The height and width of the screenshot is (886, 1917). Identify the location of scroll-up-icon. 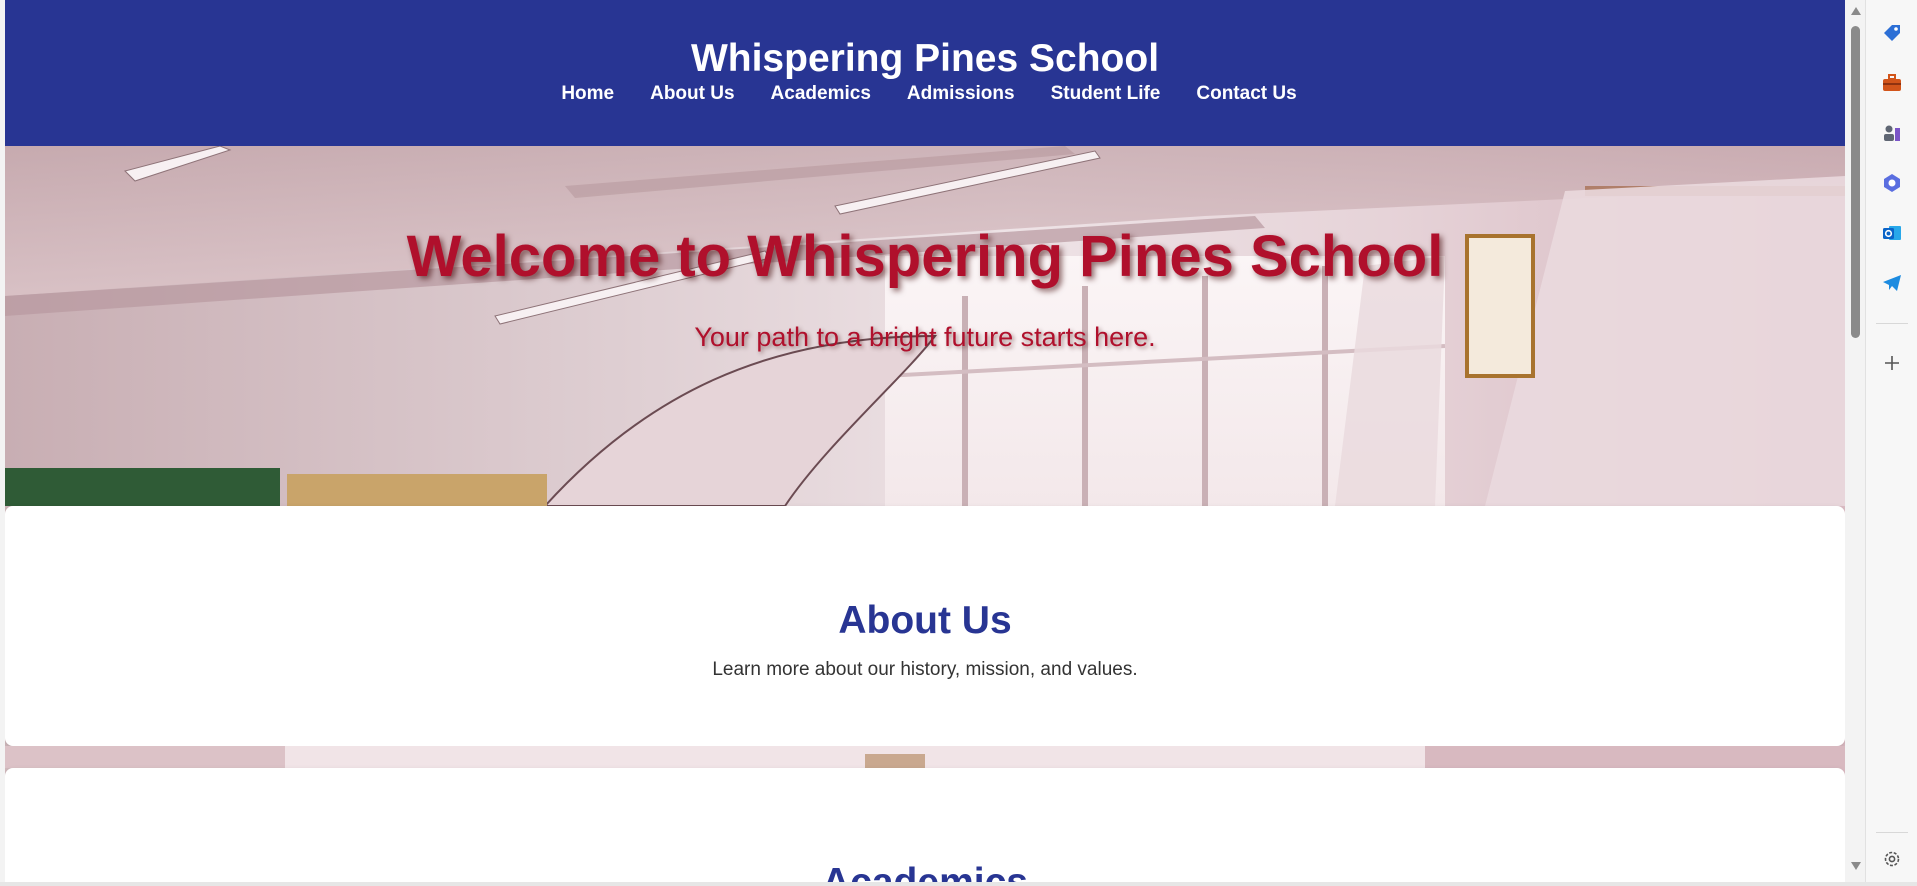
(1856, 11).